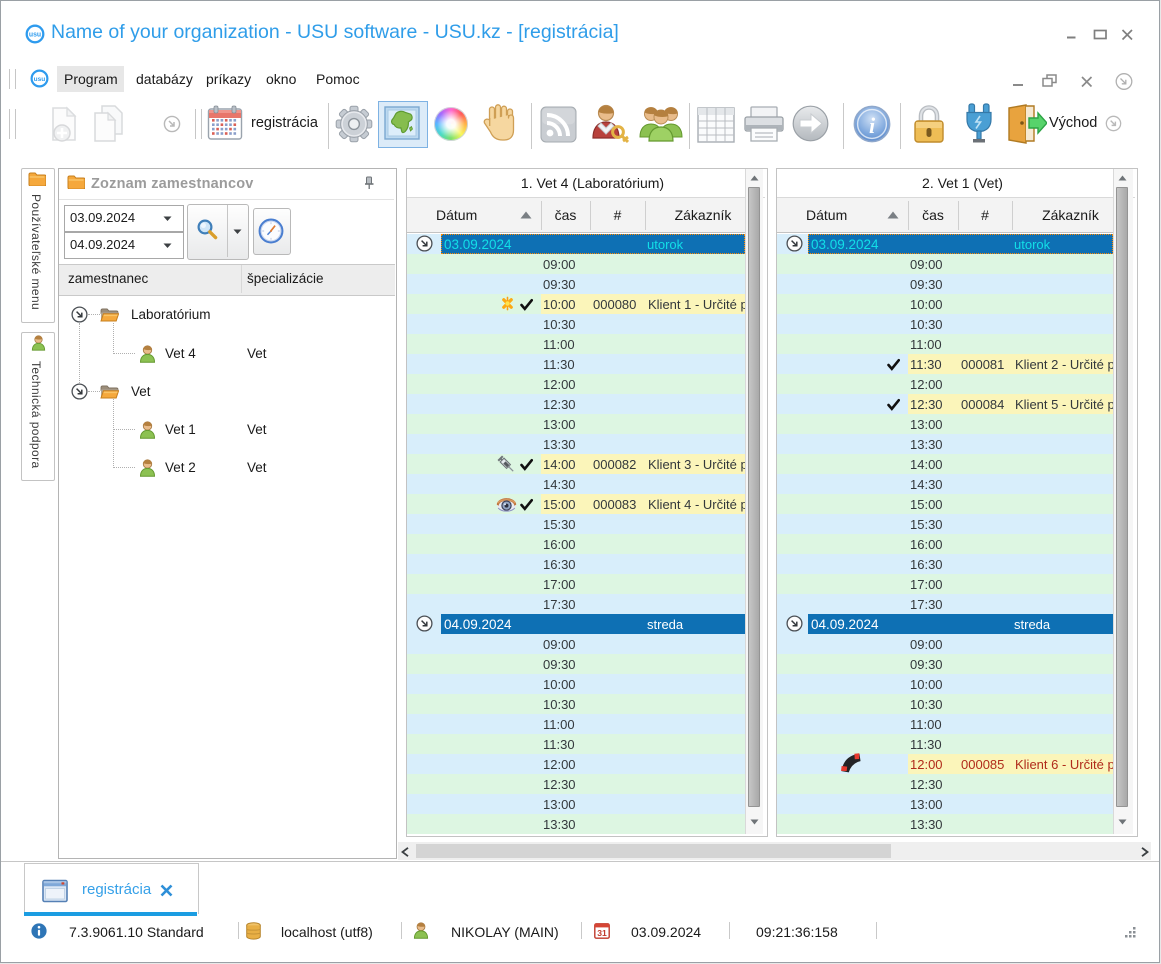  Describe the element at coordinates (872, 125) in the screenshot. I see `svg-text: i` at that location.